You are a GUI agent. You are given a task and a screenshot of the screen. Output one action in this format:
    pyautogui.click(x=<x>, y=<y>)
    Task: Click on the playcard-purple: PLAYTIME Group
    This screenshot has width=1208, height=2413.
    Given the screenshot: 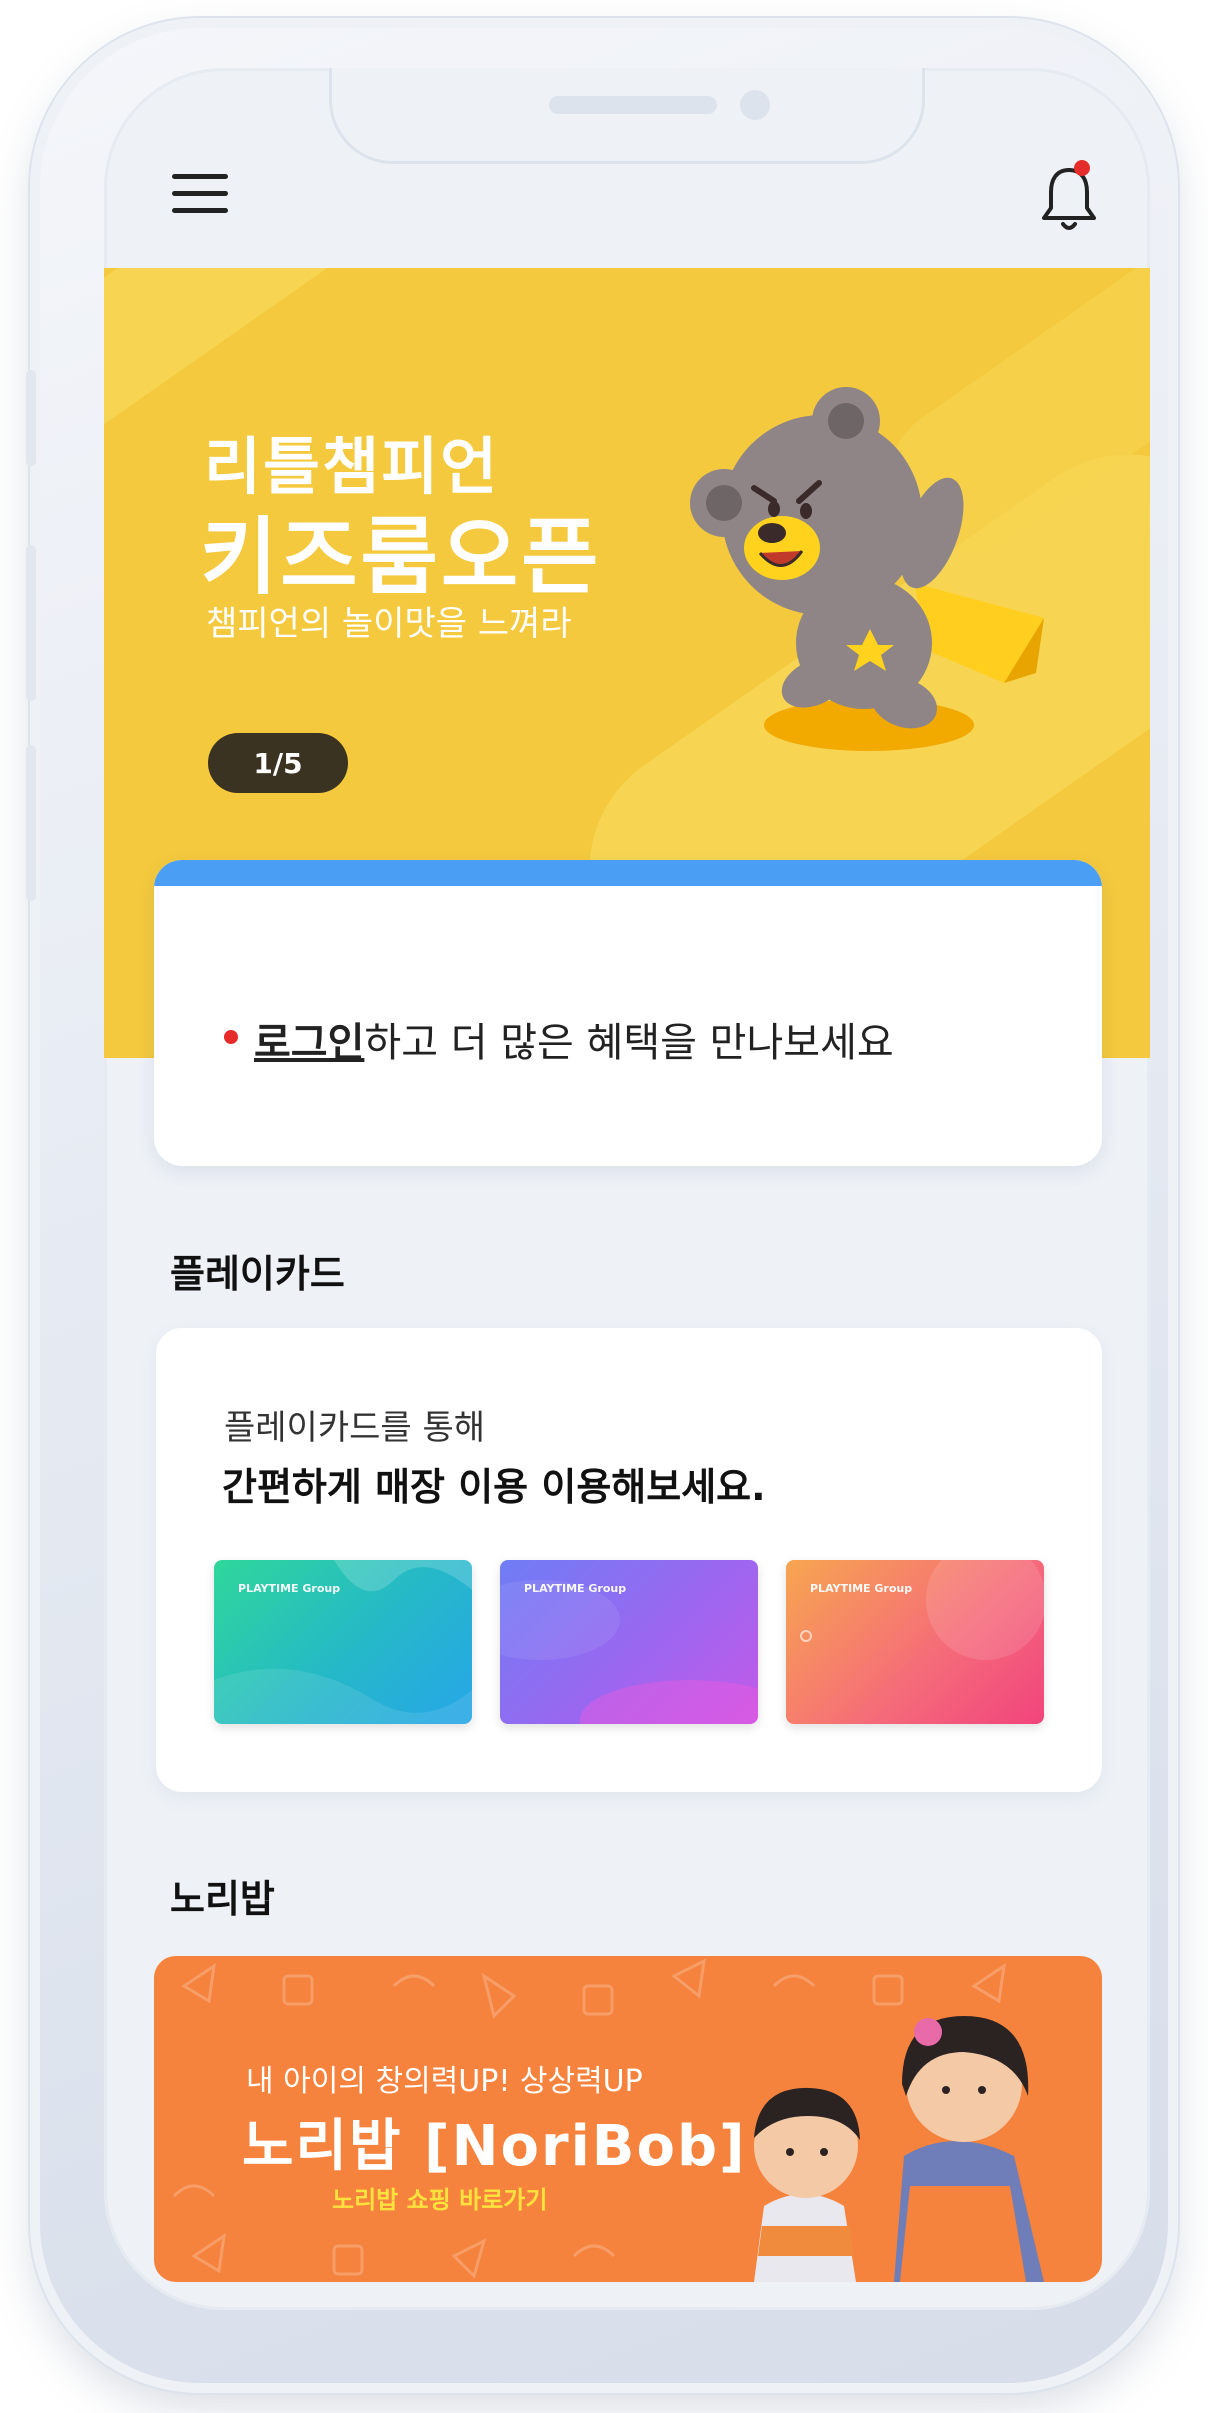 What is the action you would take?
    pyautogui.click(x=629, y=1642)
    